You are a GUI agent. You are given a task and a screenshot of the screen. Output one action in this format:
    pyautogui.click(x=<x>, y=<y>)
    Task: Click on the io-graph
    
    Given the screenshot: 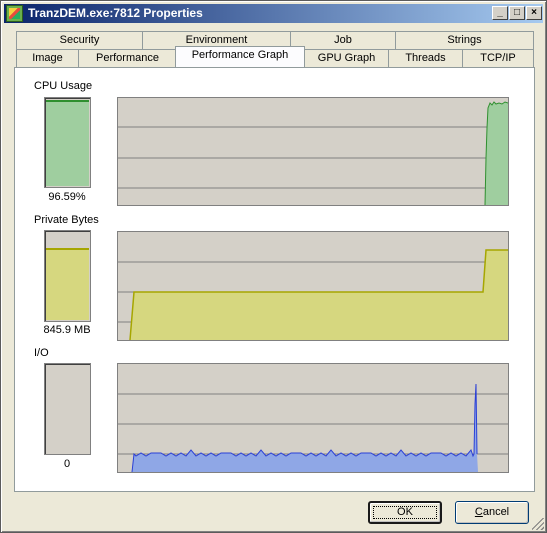 What is the action you would take?
    pyautogui.click(x=313, y=418)
    